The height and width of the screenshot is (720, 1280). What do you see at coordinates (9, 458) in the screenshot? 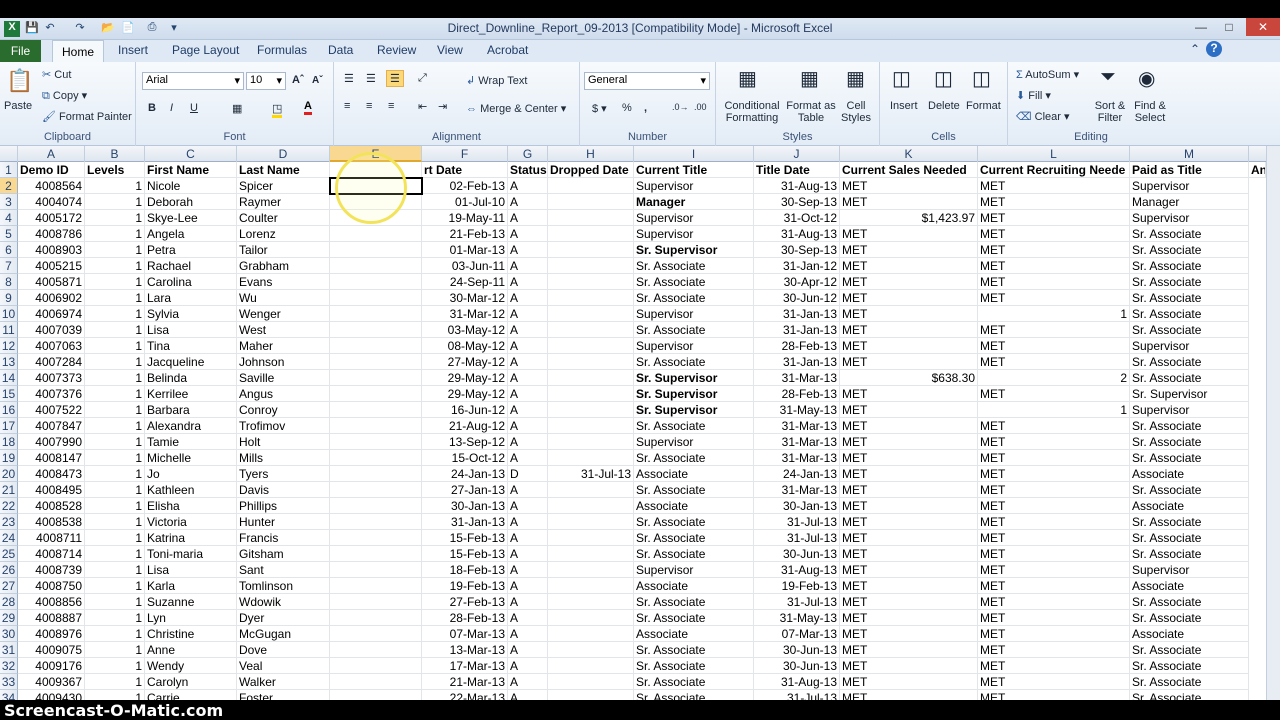
I see `row-header: 19` at bounding box center [9, 458].